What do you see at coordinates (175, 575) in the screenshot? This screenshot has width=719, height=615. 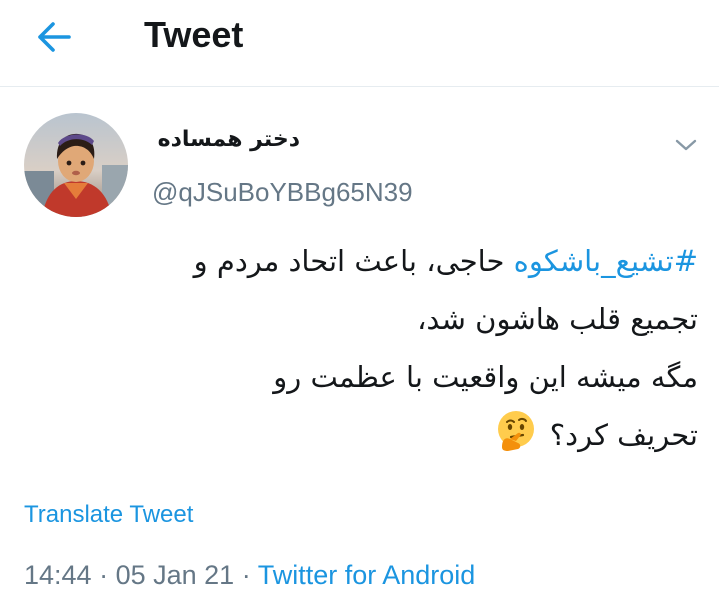 I see `tweet-date: 05 Jan 21` at bounding box center [175, 575].